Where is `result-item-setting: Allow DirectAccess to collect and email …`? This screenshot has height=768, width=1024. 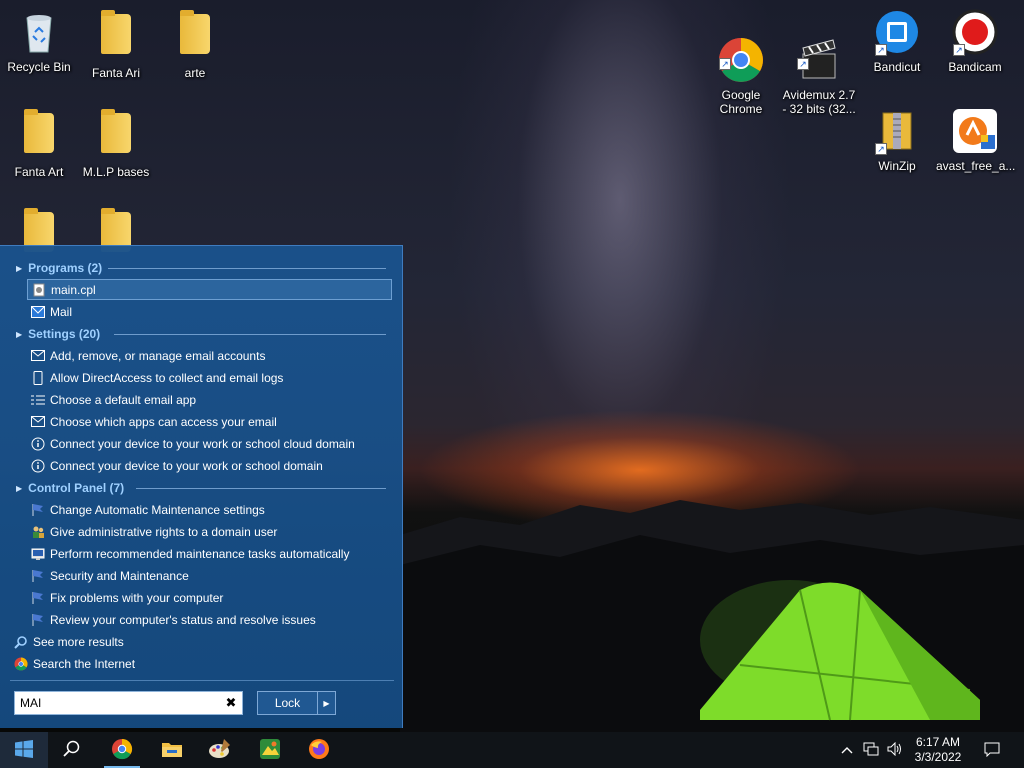
result-item-setting: Allow DirectAccess to collect and email … is located at coordinates (209, 377).